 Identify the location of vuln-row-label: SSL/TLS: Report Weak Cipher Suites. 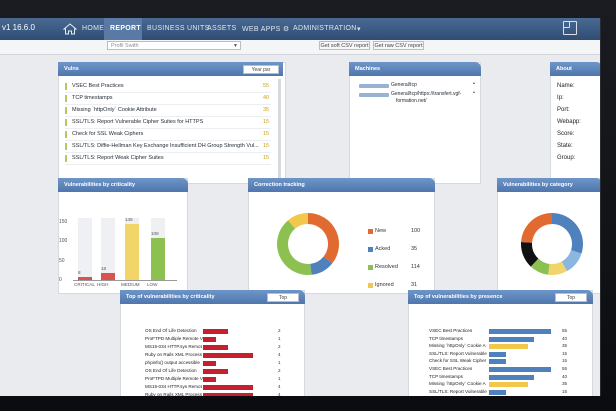
(118, 158).